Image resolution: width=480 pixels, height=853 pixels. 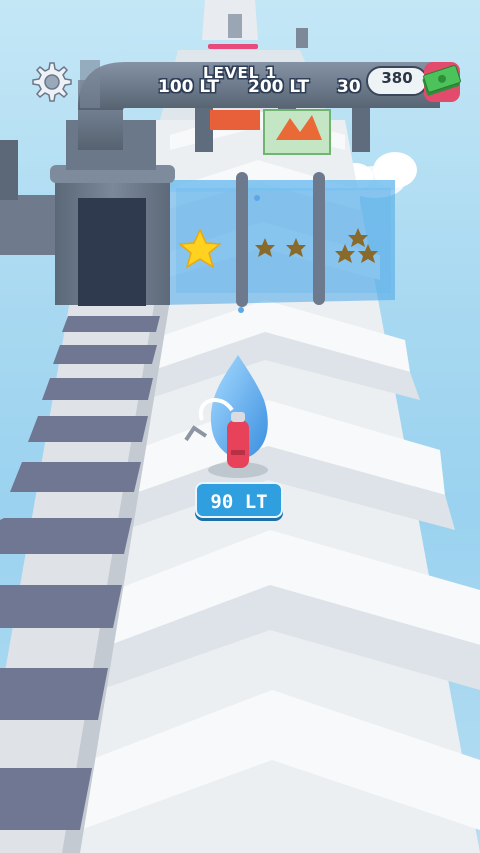 What do you see at coordinates (349, 87) in the screenshot?
I see `track-marker-300: 30` at bounding box center [349, 87].